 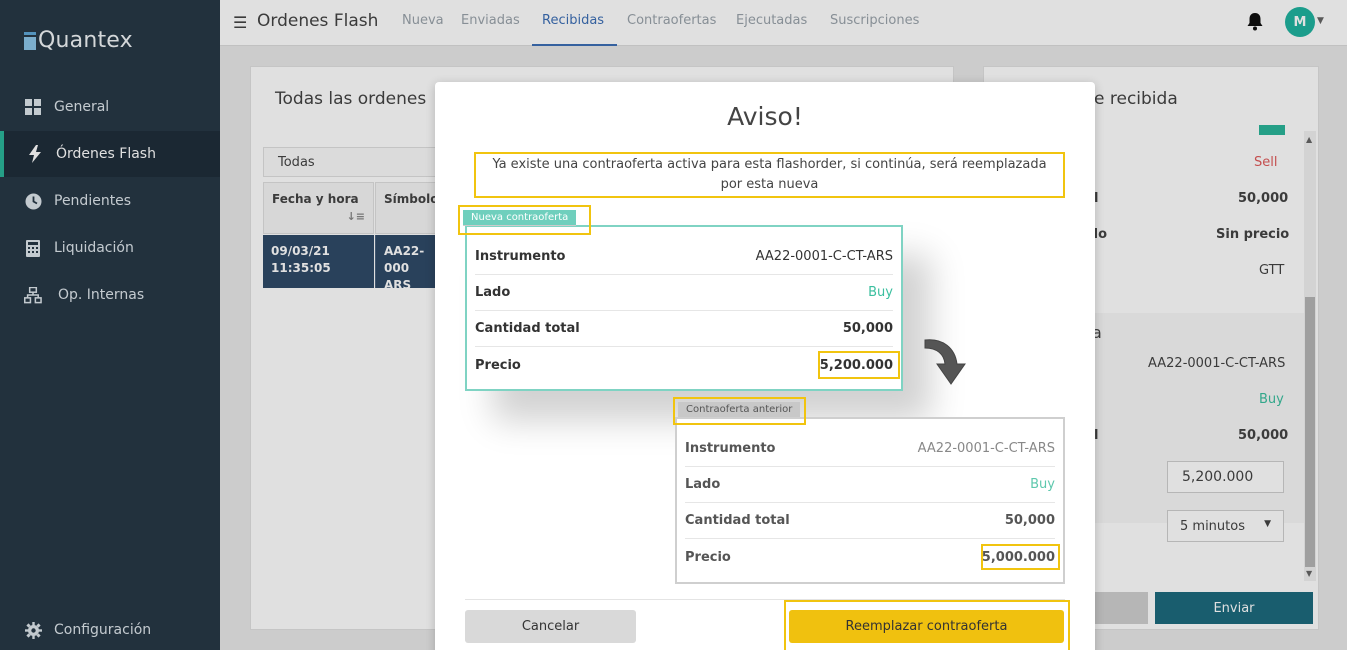 I want to click on curved-arrow-icon, so click(x=948, y=362).